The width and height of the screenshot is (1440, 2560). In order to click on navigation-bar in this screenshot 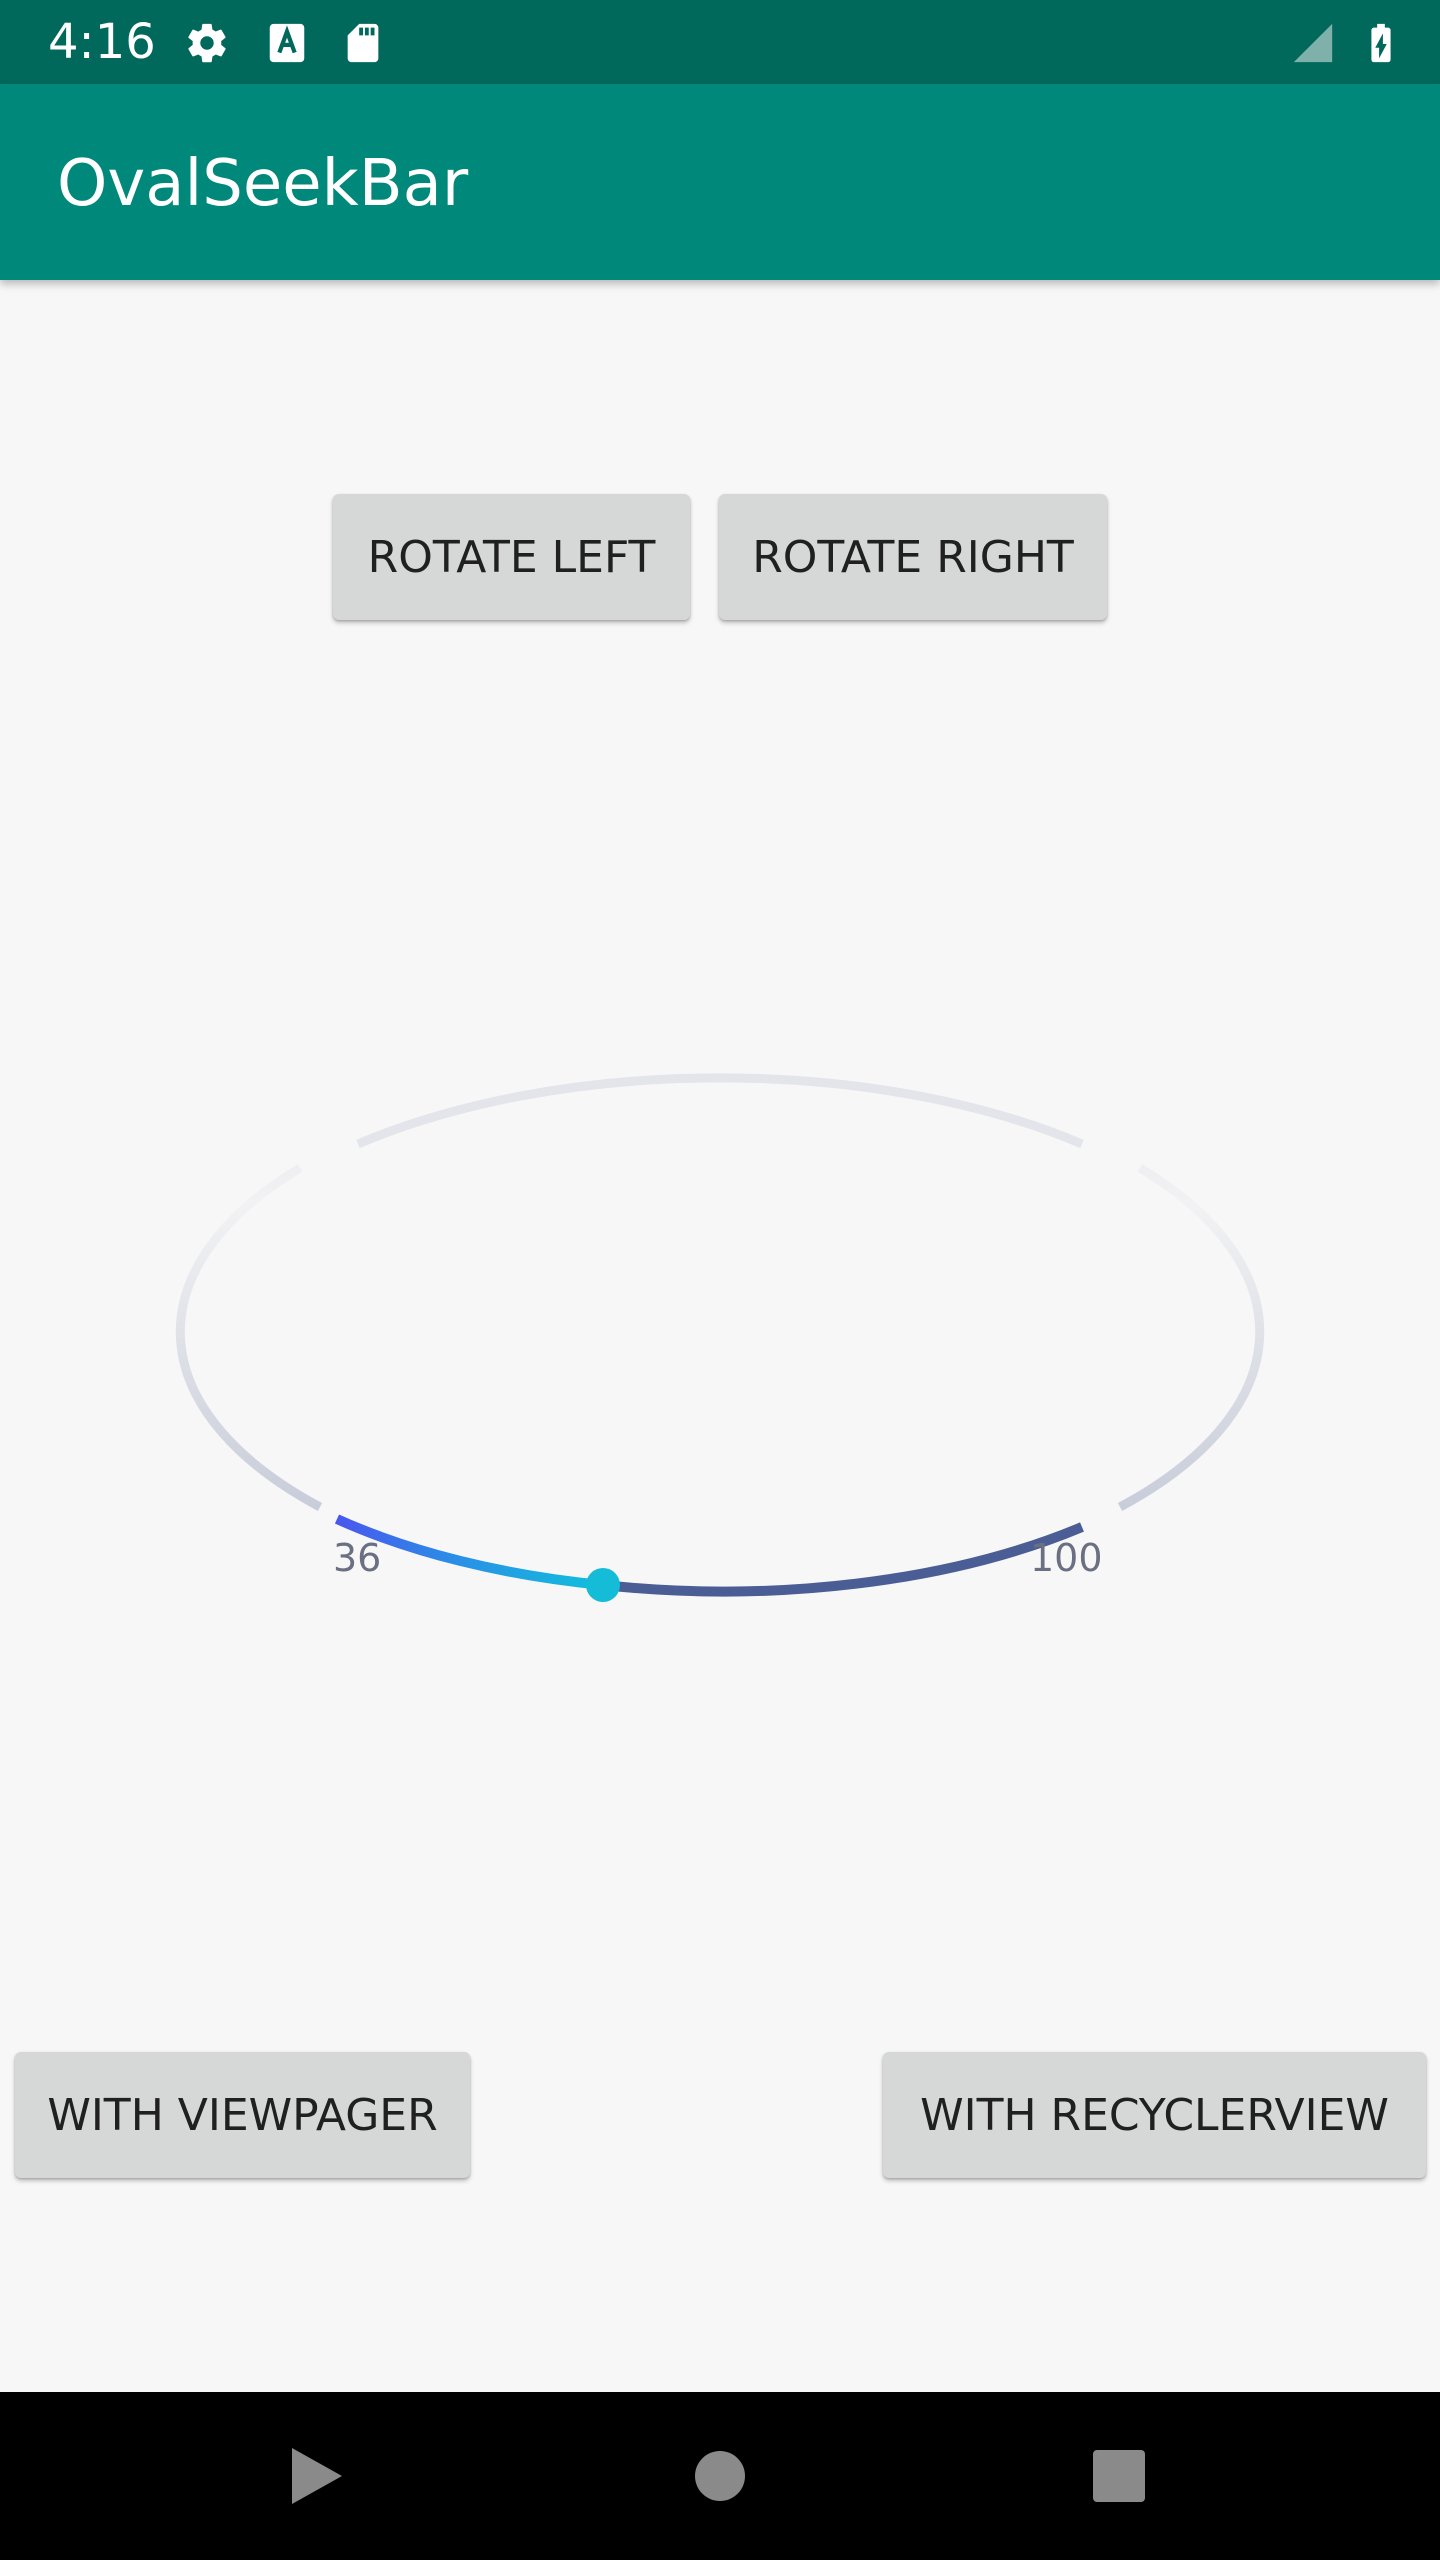, I will do `click(720, 2476)`.